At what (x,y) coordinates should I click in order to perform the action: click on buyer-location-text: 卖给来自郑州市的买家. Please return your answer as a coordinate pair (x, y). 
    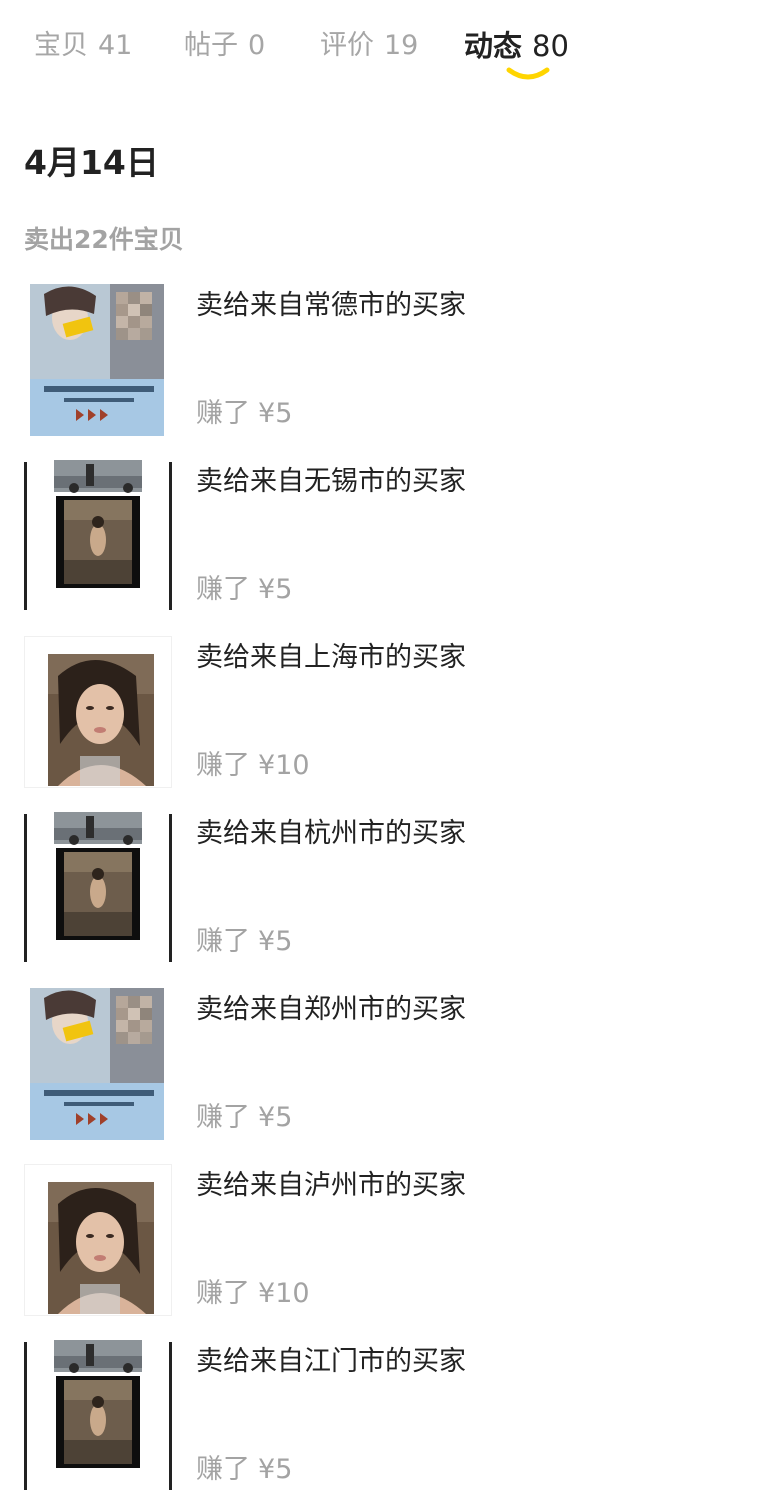
    Looking at the image, I should click on (331, 1009).